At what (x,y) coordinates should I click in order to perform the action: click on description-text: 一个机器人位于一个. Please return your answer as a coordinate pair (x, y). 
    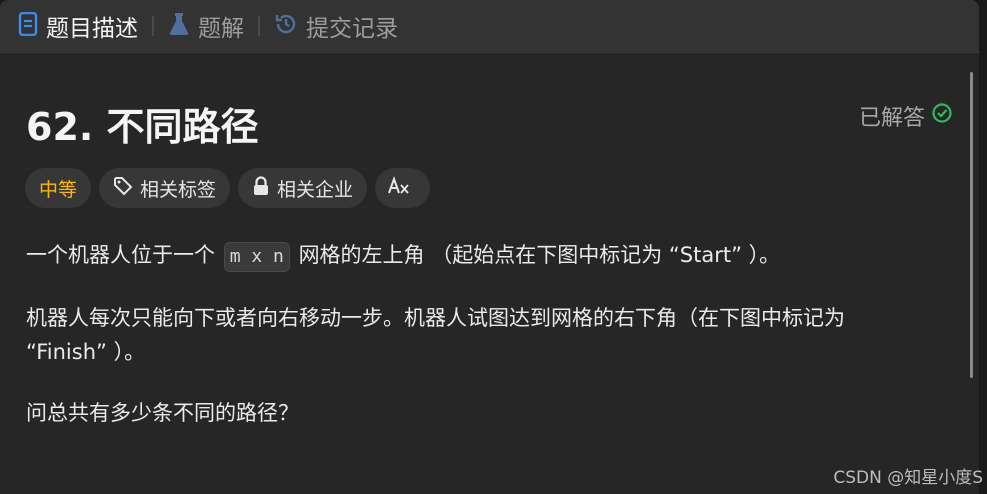
    Looking at the image, I should click on (120, 255).